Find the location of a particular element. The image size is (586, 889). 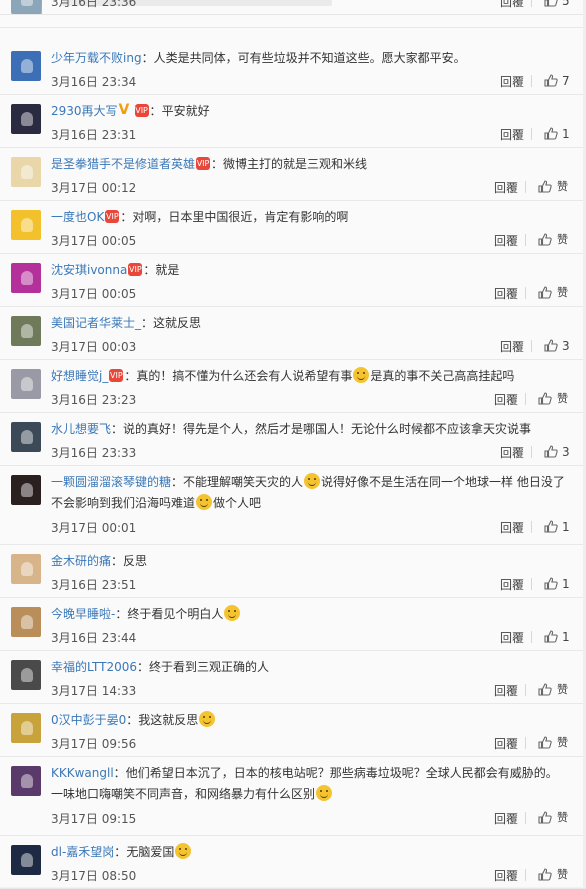

comment-text: 幸福的LTT2006：终于看到三观正确的人 is located at coordinates (160, 667).